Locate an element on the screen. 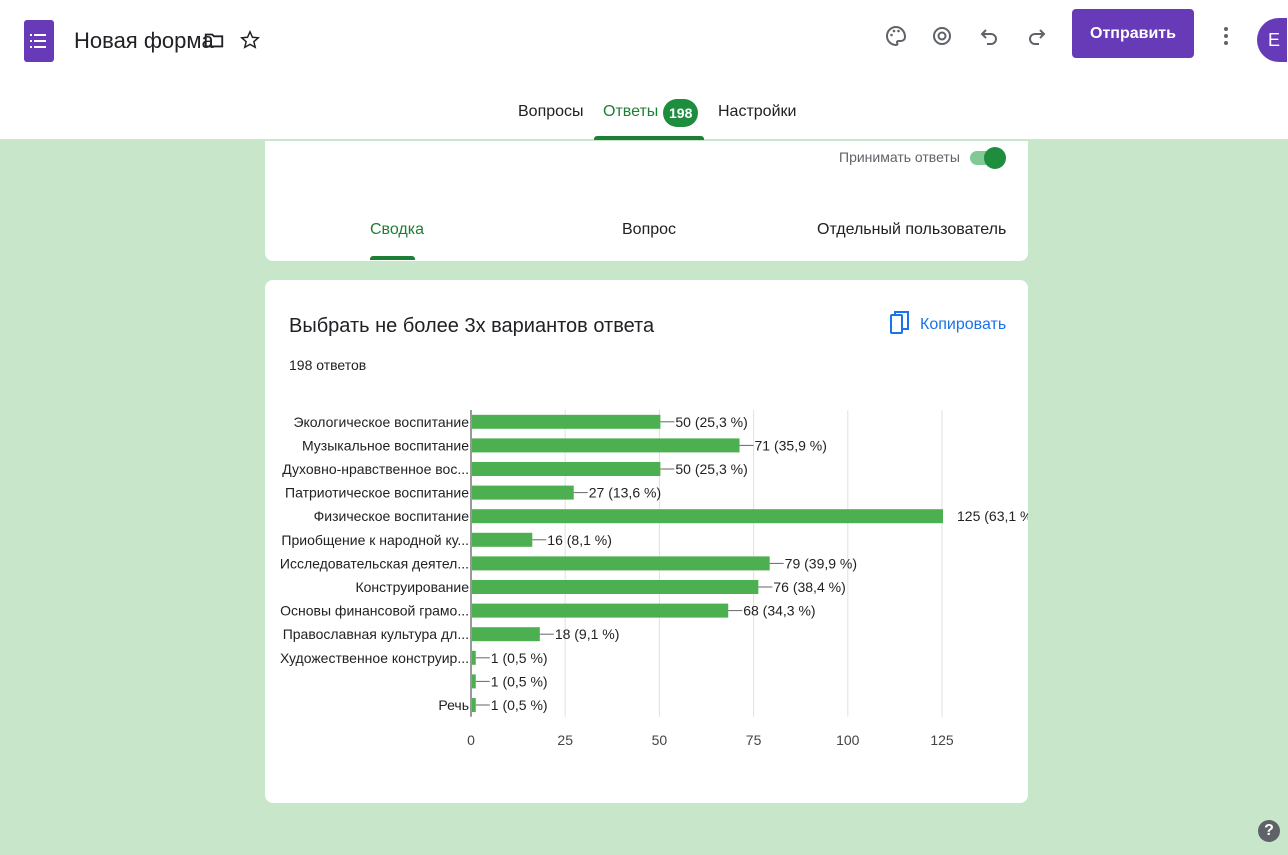 The image size is (1288, 855). x-tick-label: 100 is located at coordinates (848, 740).